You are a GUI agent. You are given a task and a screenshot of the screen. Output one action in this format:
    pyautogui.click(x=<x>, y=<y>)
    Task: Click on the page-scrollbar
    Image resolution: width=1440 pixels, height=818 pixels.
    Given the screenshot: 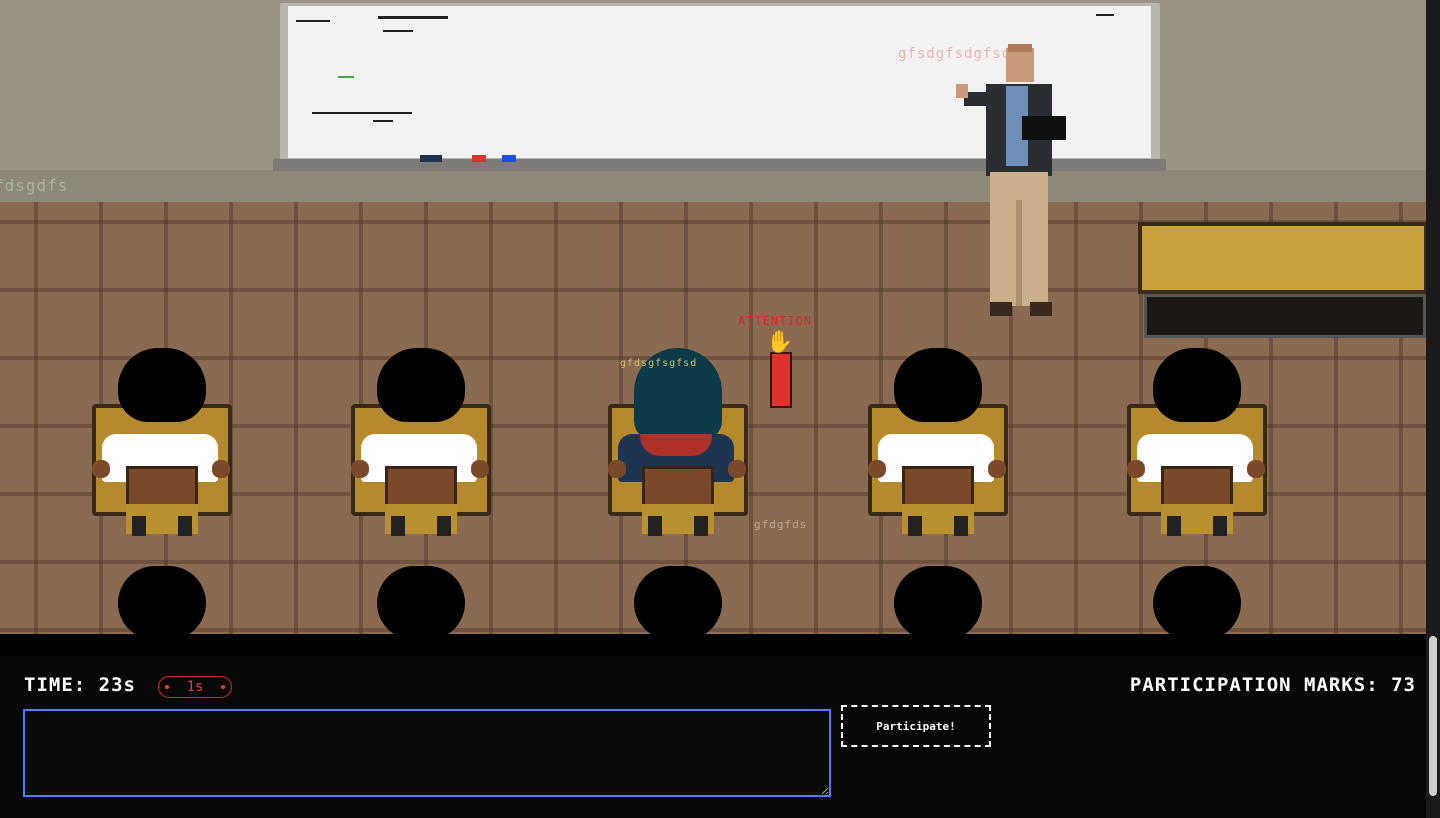 What is the action you would take?
    pyautogui.click(x=1433, y=409)
    